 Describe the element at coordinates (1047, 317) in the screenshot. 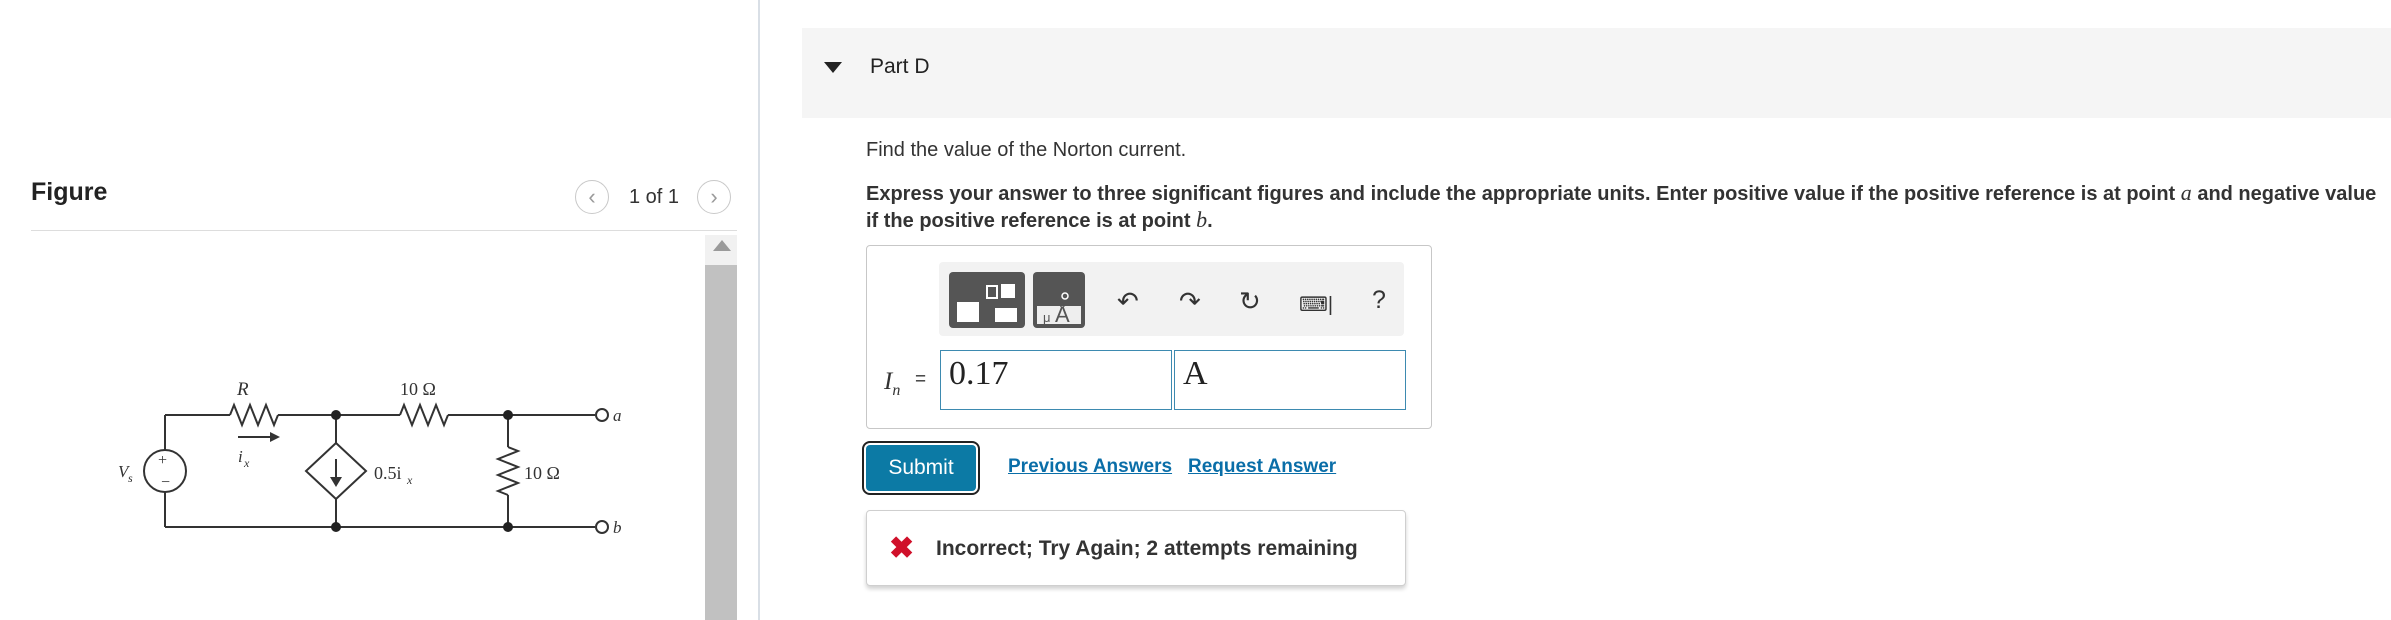

I see `svg-text: μ` at that location.